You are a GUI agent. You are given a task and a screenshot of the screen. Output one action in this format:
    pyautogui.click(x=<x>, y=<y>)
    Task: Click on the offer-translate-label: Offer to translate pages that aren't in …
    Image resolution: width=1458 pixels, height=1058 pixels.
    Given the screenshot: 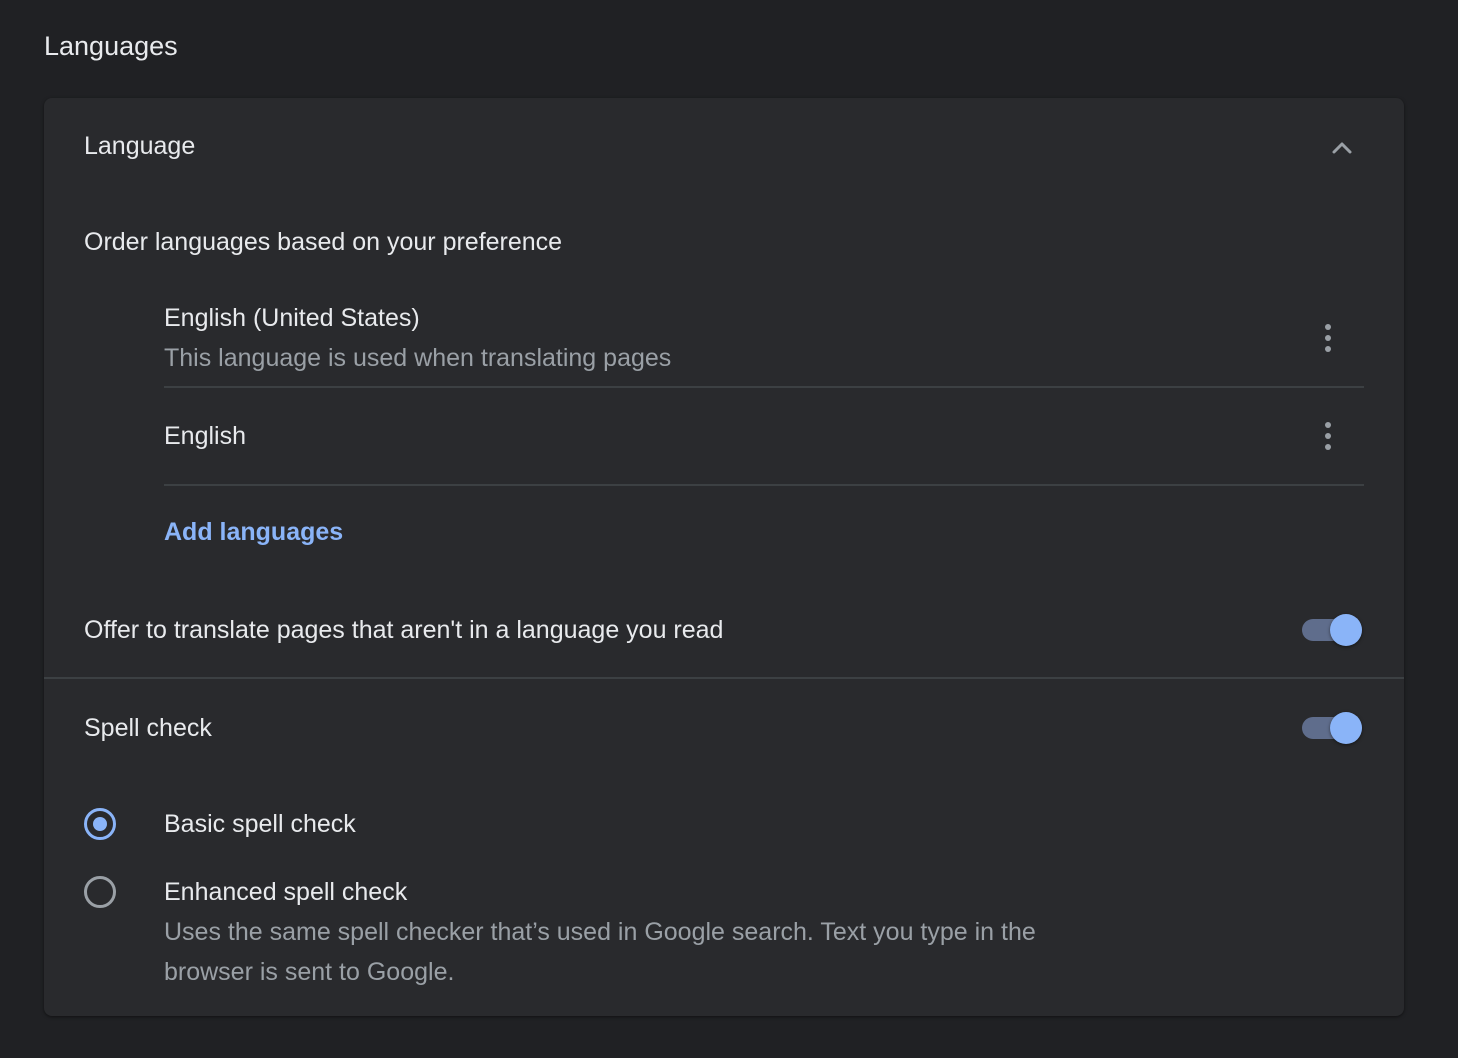 What is the action you would take?
    pyautogui.click(x=404, y=630)
    